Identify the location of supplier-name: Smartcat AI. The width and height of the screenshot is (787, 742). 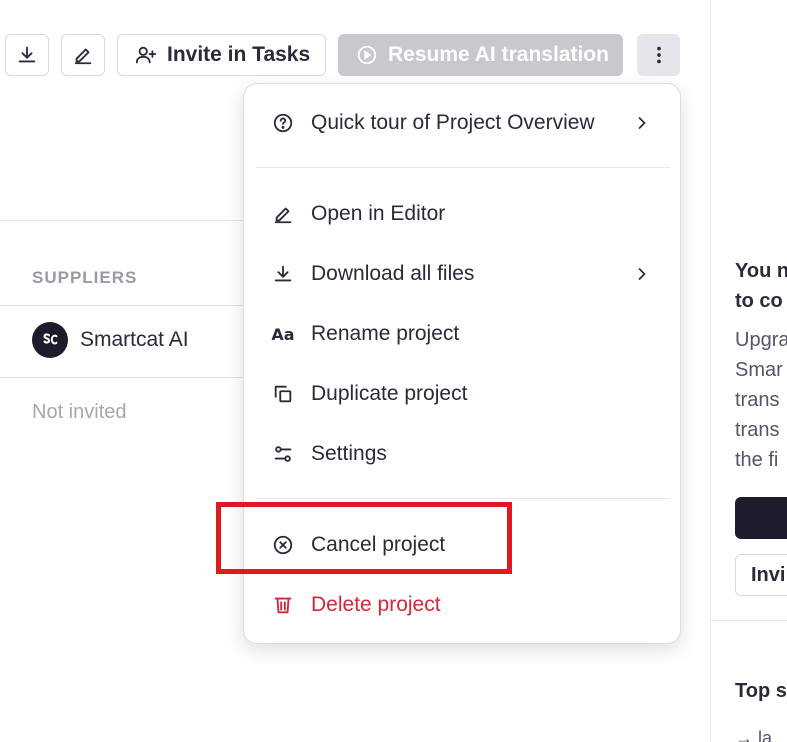
(134, 339).